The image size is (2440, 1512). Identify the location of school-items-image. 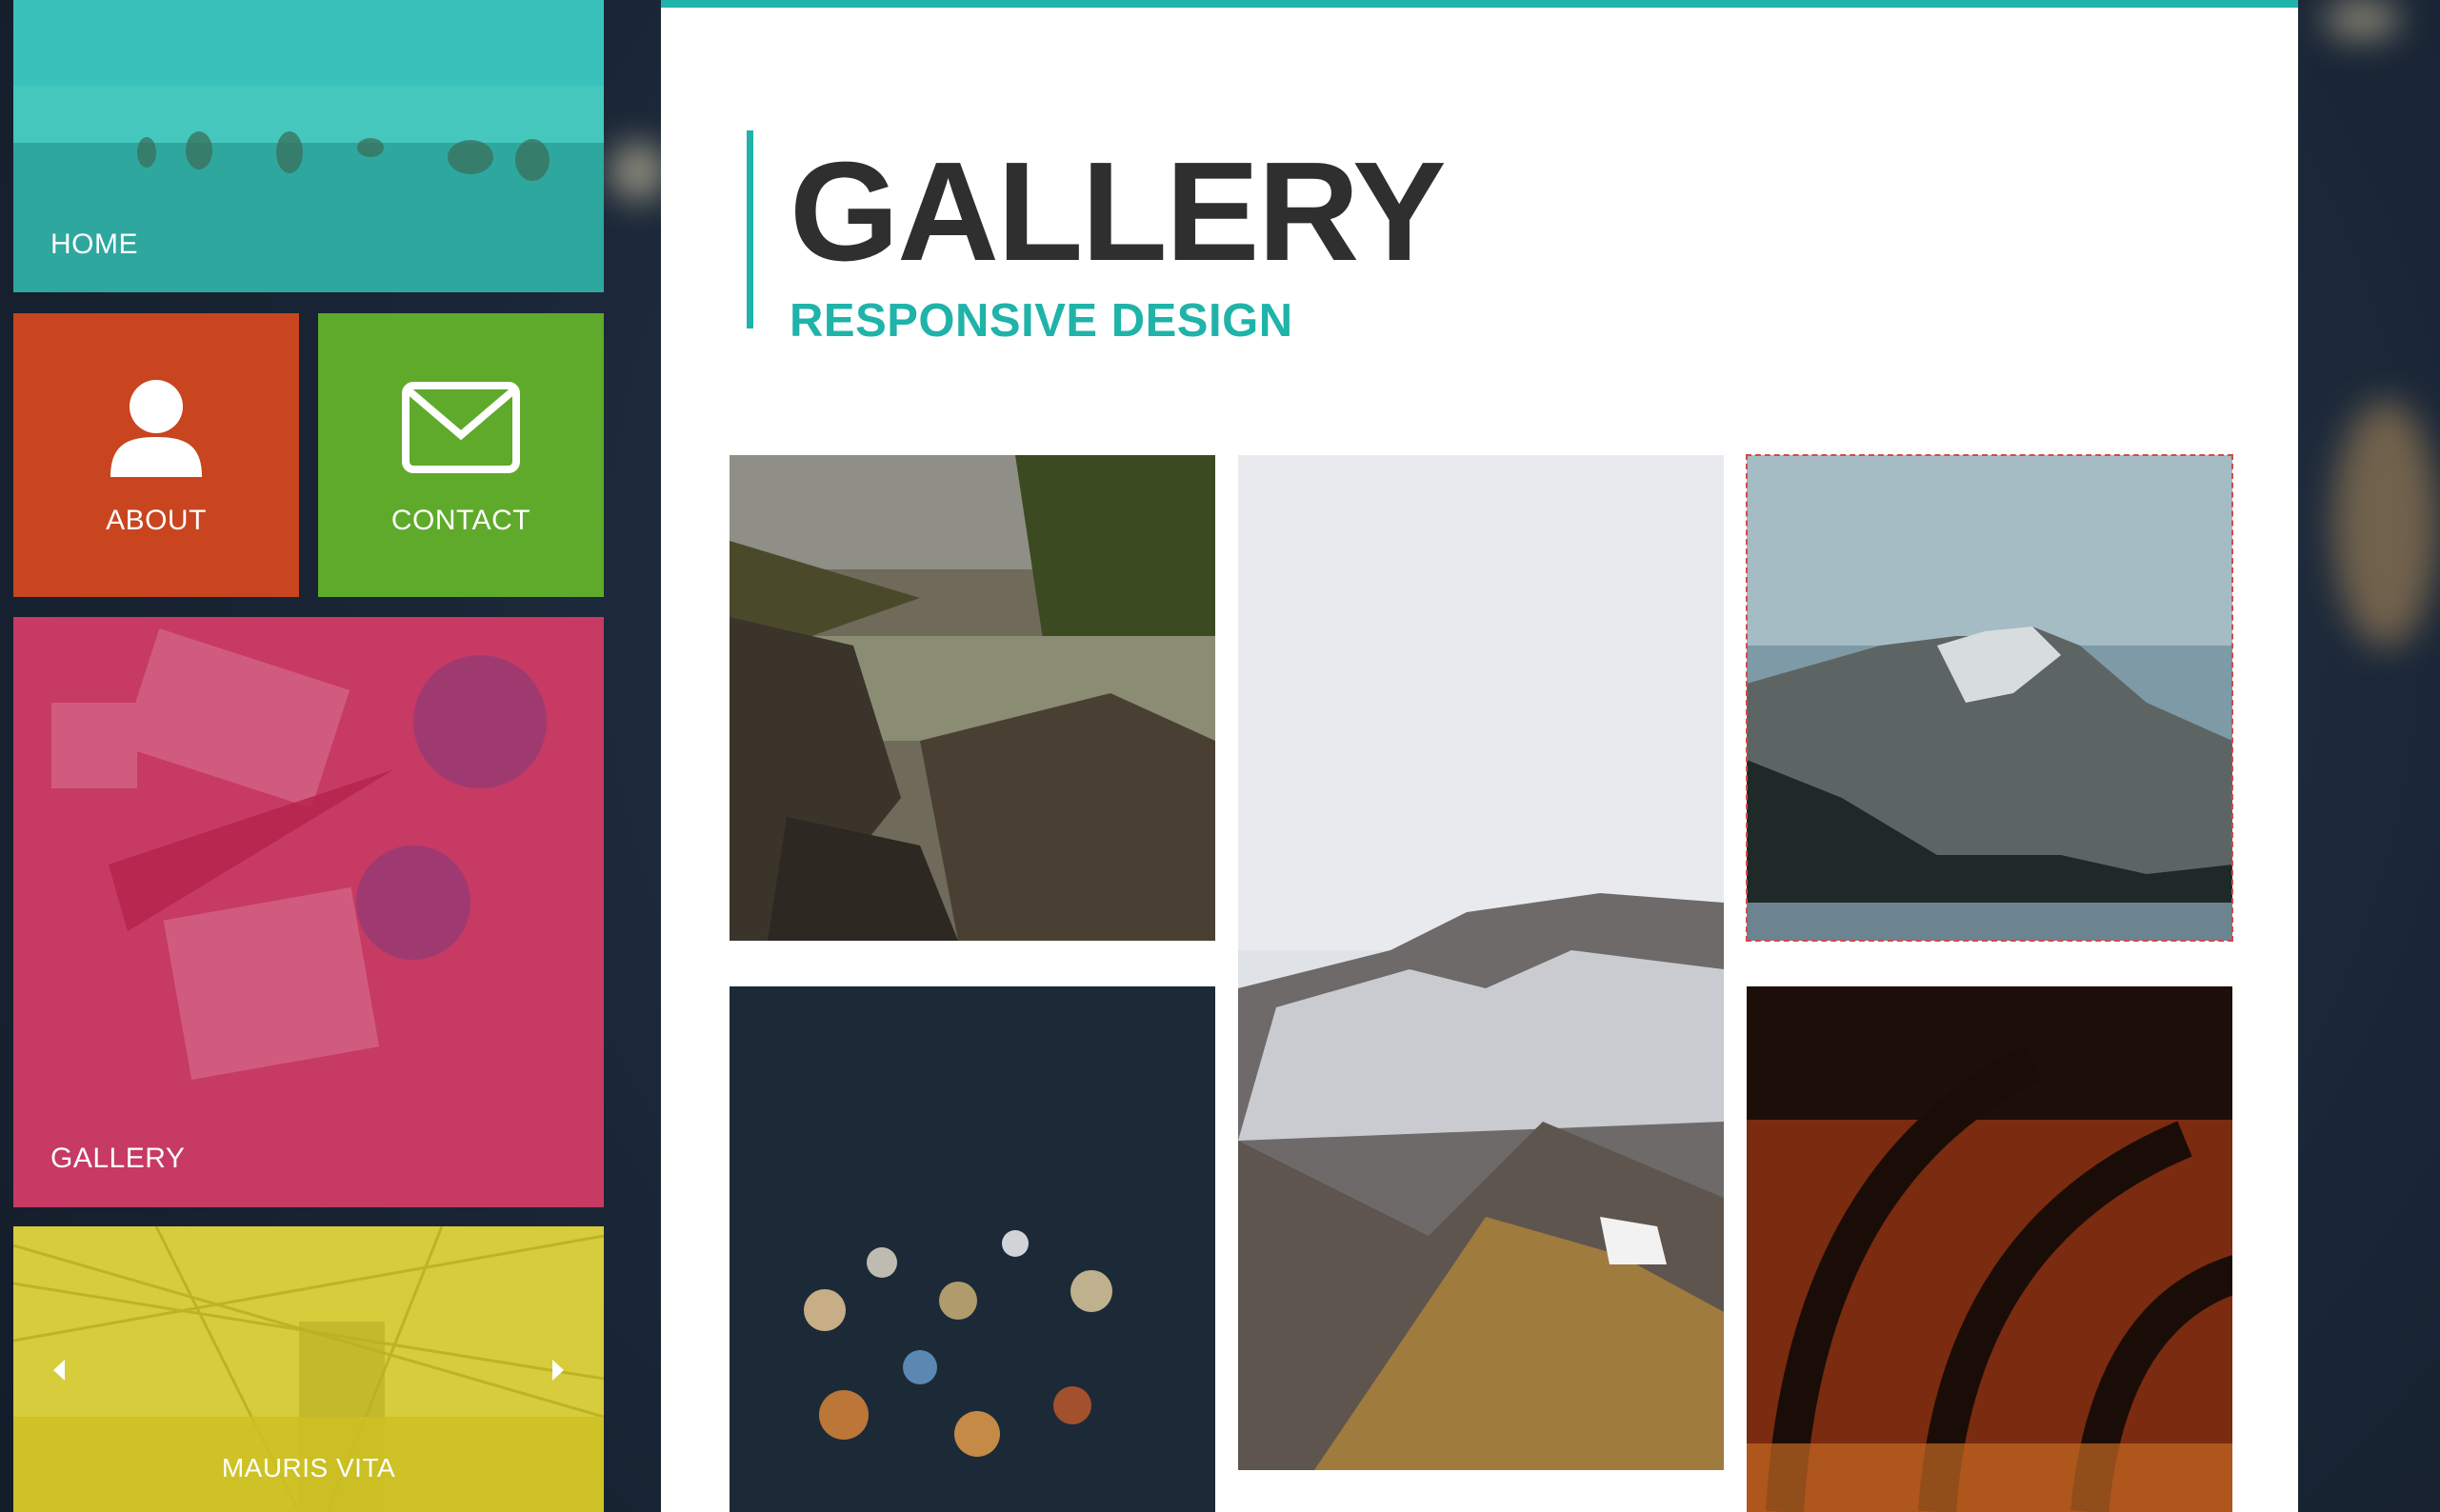
(308, 912).